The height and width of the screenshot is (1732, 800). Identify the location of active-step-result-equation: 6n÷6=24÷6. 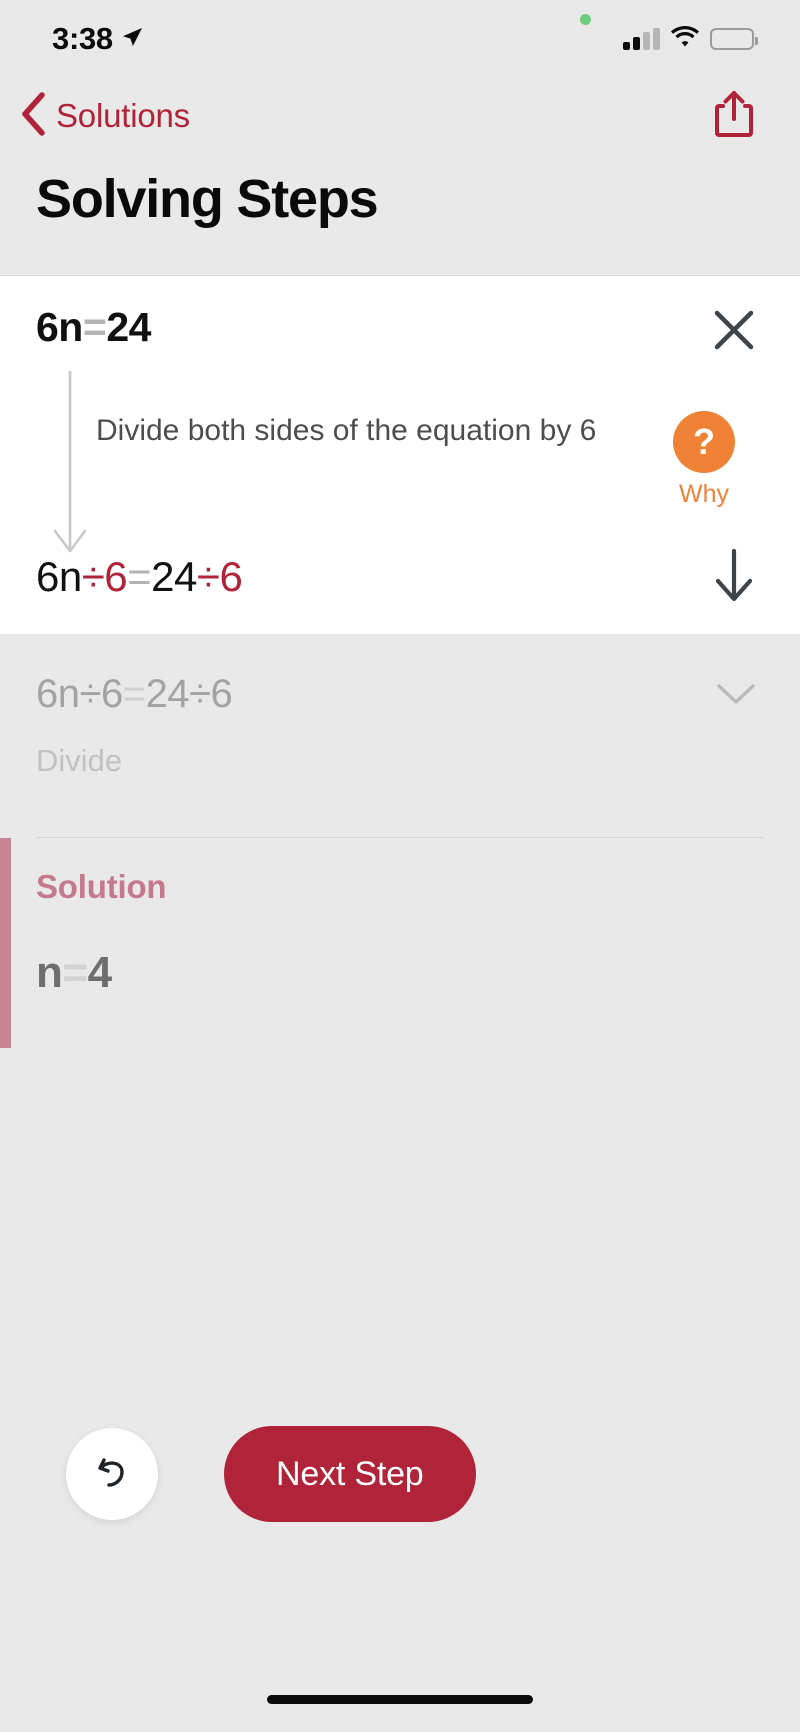
(139, 577).